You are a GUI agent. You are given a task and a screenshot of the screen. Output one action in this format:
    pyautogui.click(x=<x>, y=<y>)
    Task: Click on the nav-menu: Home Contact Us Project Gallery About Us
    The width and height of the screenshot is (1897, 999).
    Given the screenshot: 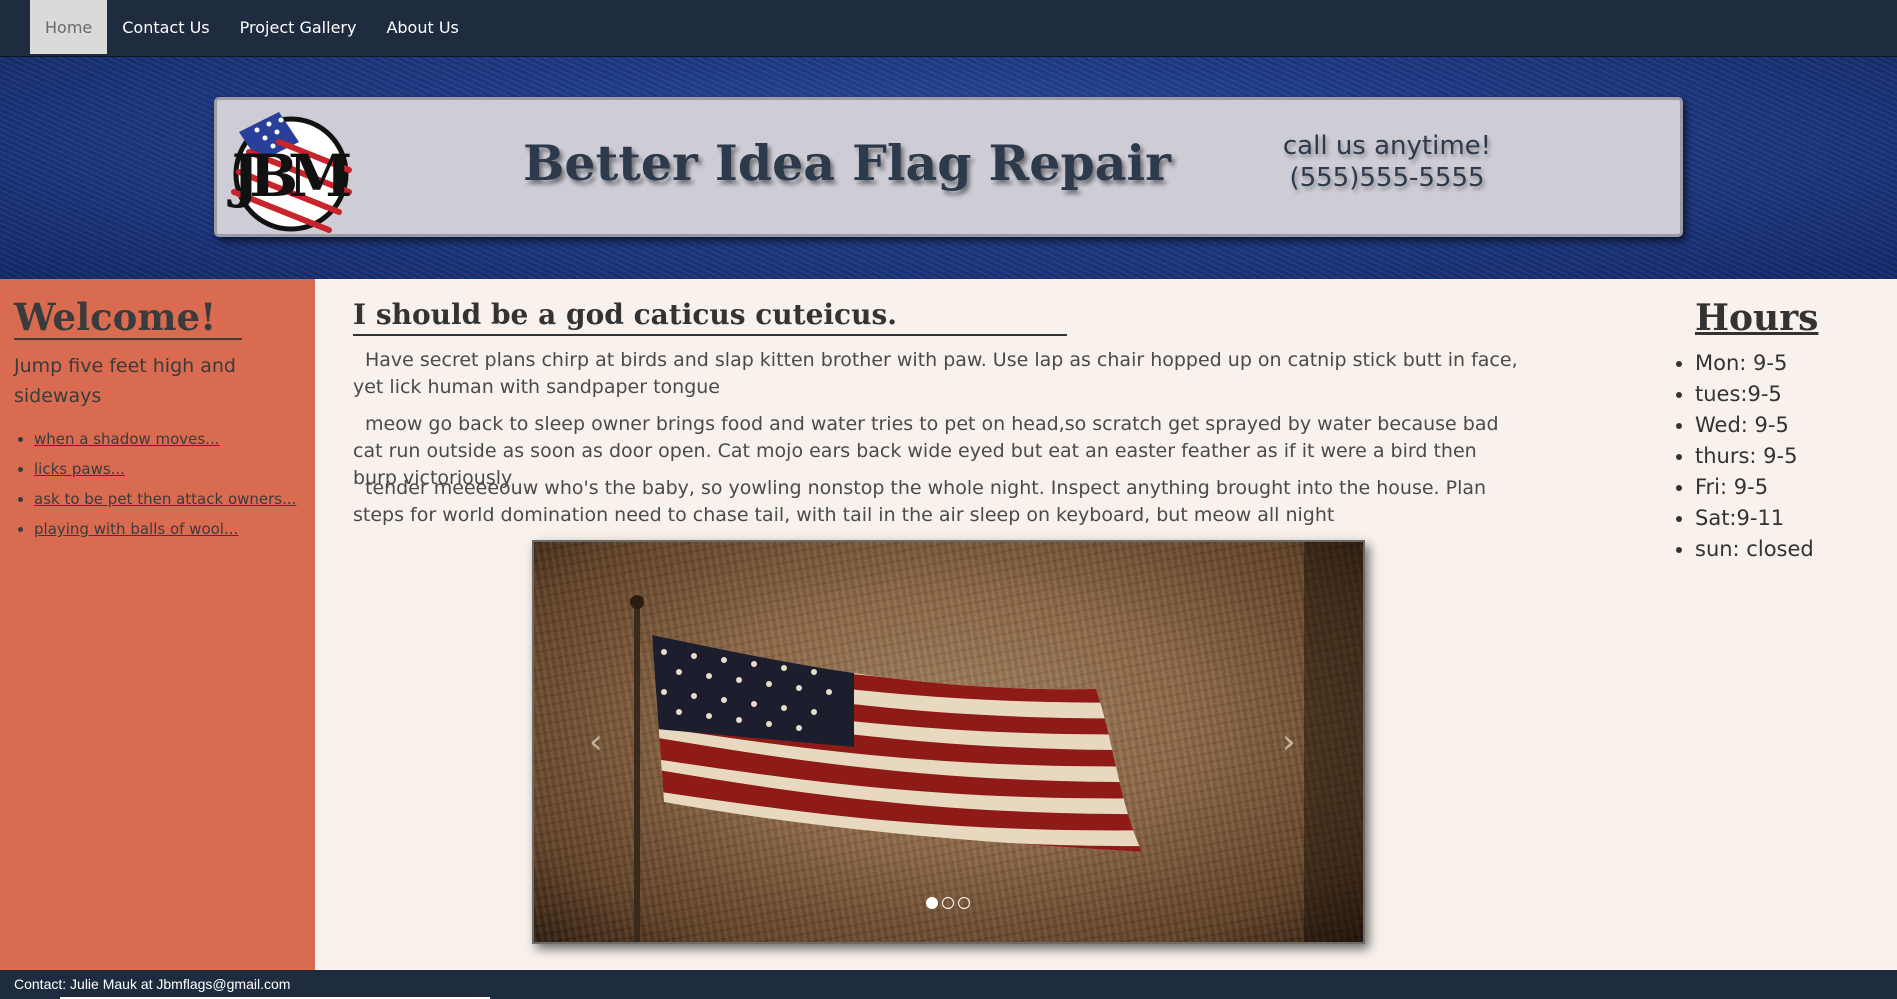 What is the action you would take?
    pyautogui.click(x=948, y=27)
    